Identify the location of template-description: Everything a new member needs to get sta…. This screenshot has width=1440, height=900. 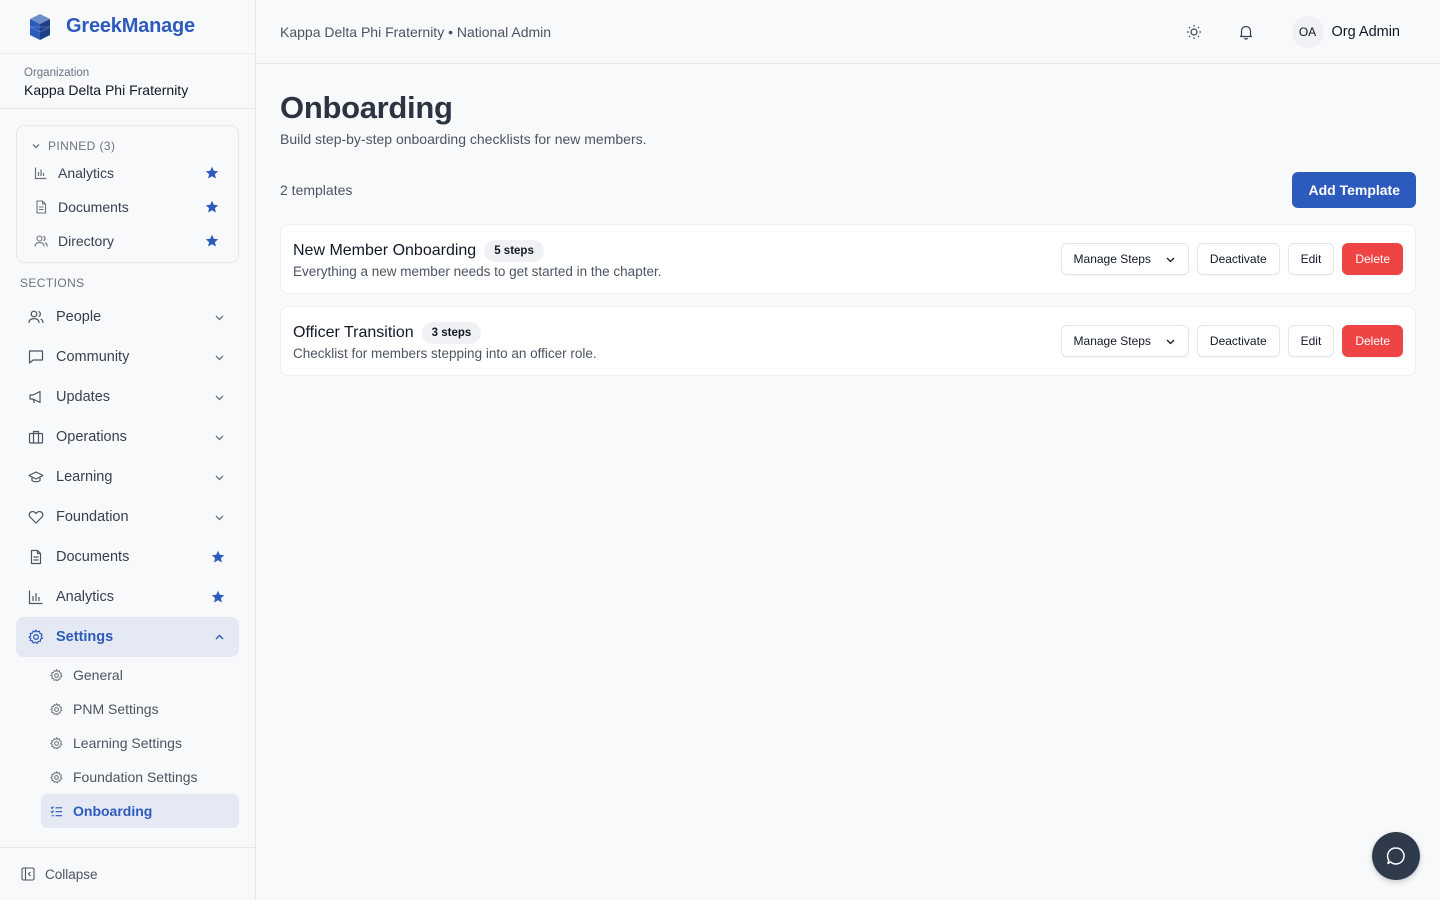
(477, 271).